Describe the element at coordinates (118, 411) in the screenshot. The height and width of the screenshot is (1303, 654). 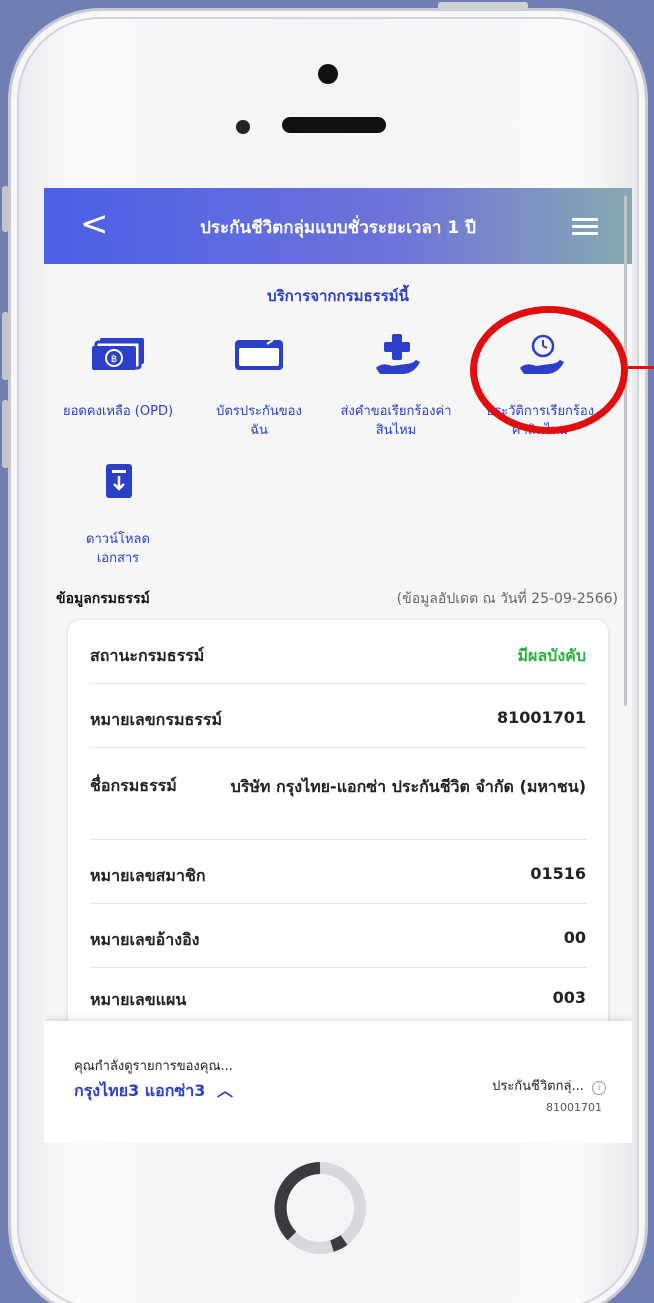
I see `service-label: ยอดคงเหลือ (OPD)` at that location.